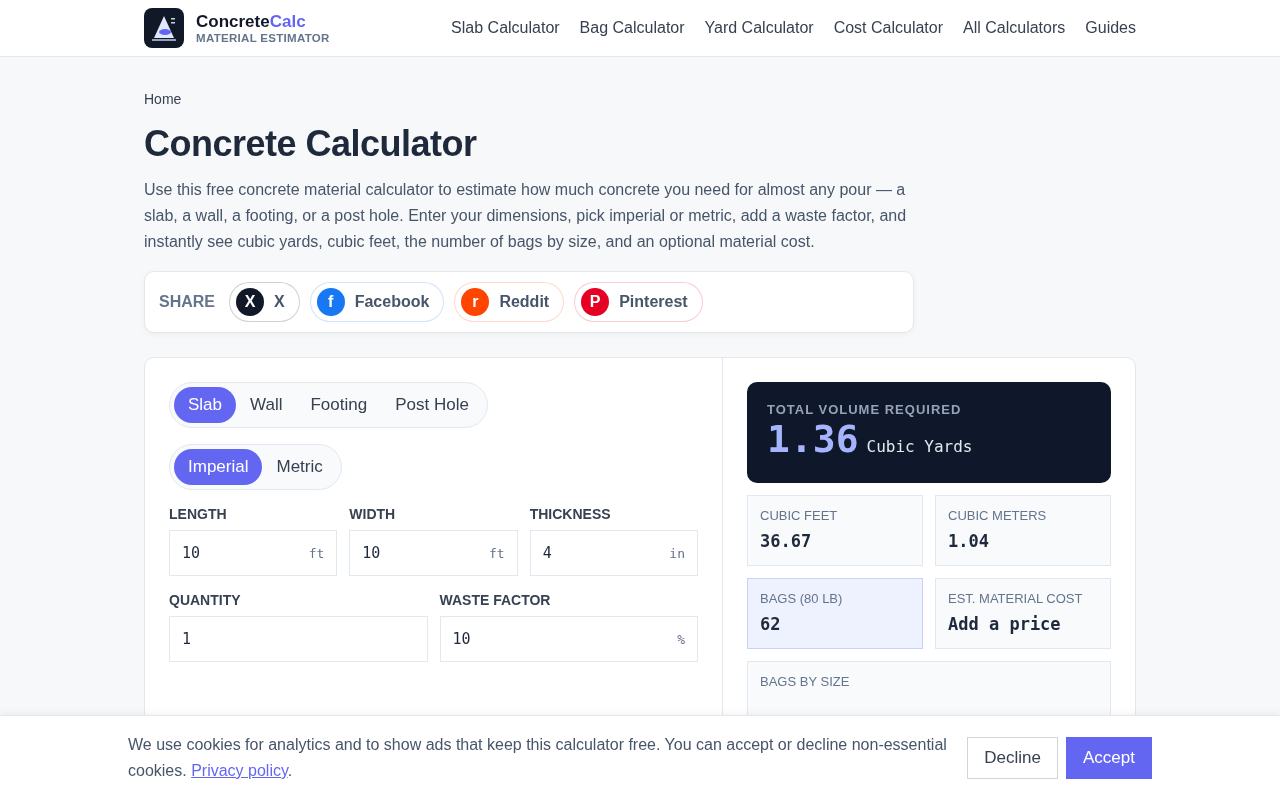 This screenshot has width=1280, height=800. What do you see at coordinates (505, 28) in the screenshot?
I see `nav-link: Slab Calculator` at bounding box center [505, 28].